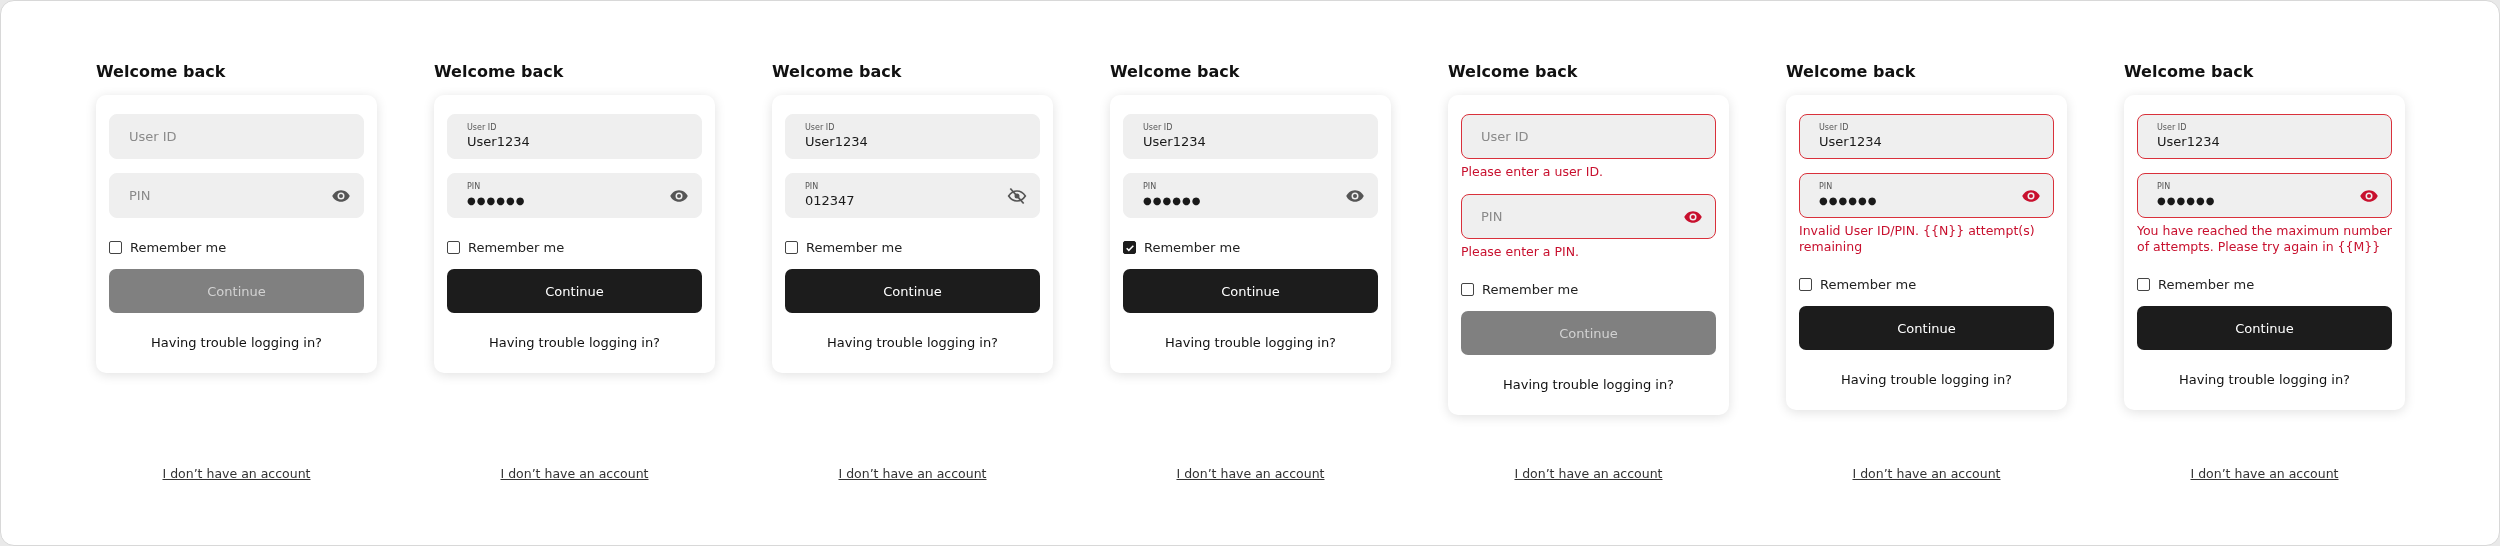 The height and width of the screenshot is (546, 2500). What do you see at coordinates (1917, 239) in the screenshot?
I see `error-message: Invalid User ID/PIN. {{N}} attempt(s) remaining` at bounding box center [1917, 239].